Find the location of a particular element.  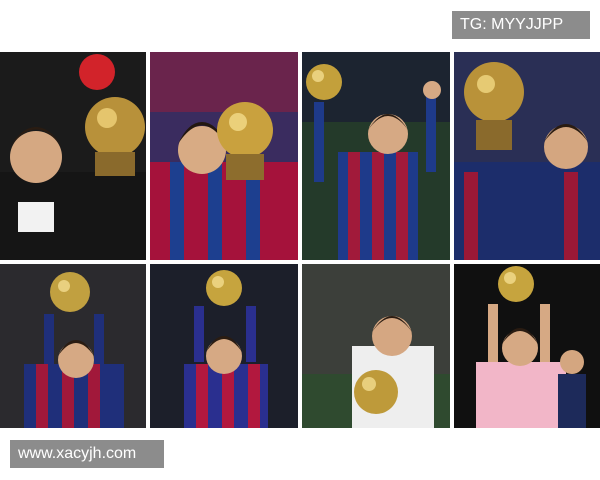

watermark-top: TG: MYYJJPP is located at coordinates (521, 25).